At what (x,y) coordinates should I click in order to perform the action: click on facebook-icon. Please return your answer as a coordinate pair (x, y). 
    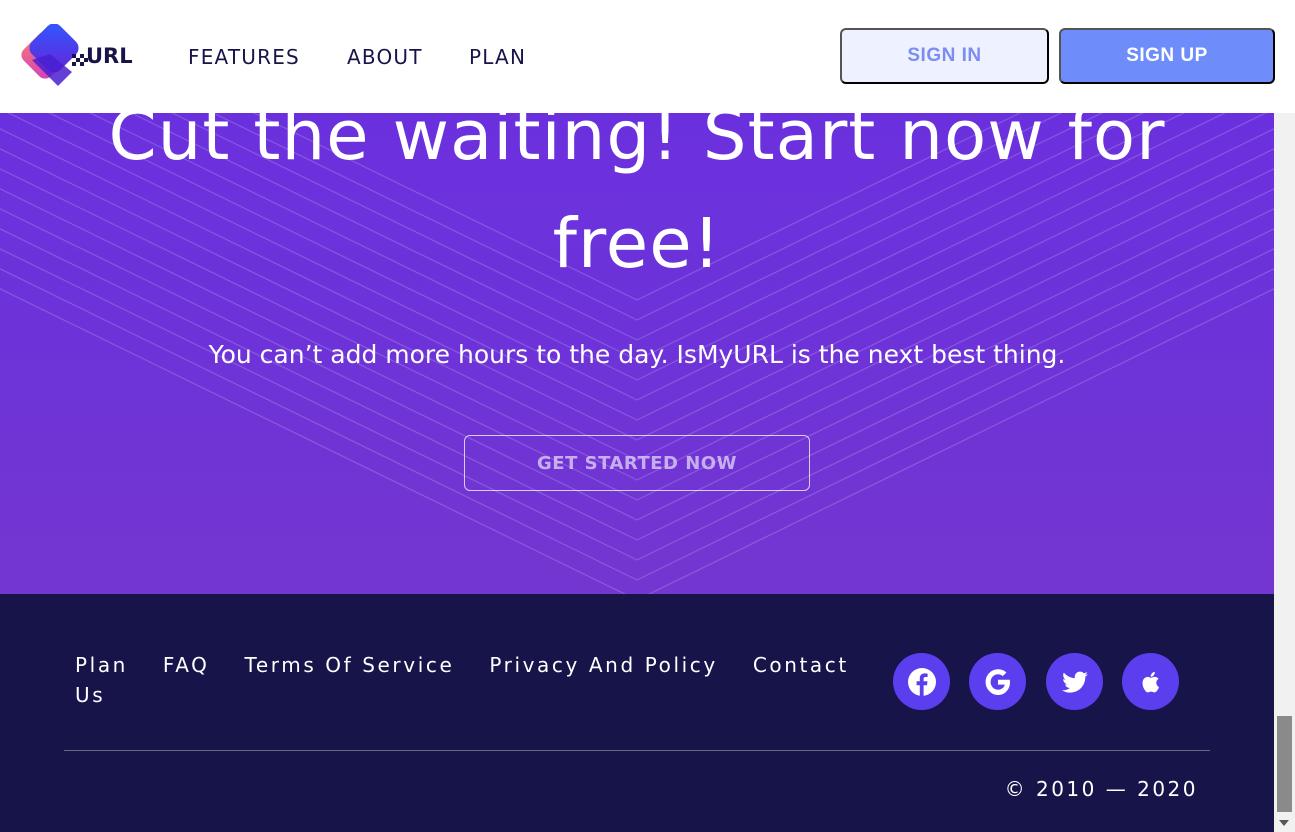
    Looking at the image, I should click on (921, 681).